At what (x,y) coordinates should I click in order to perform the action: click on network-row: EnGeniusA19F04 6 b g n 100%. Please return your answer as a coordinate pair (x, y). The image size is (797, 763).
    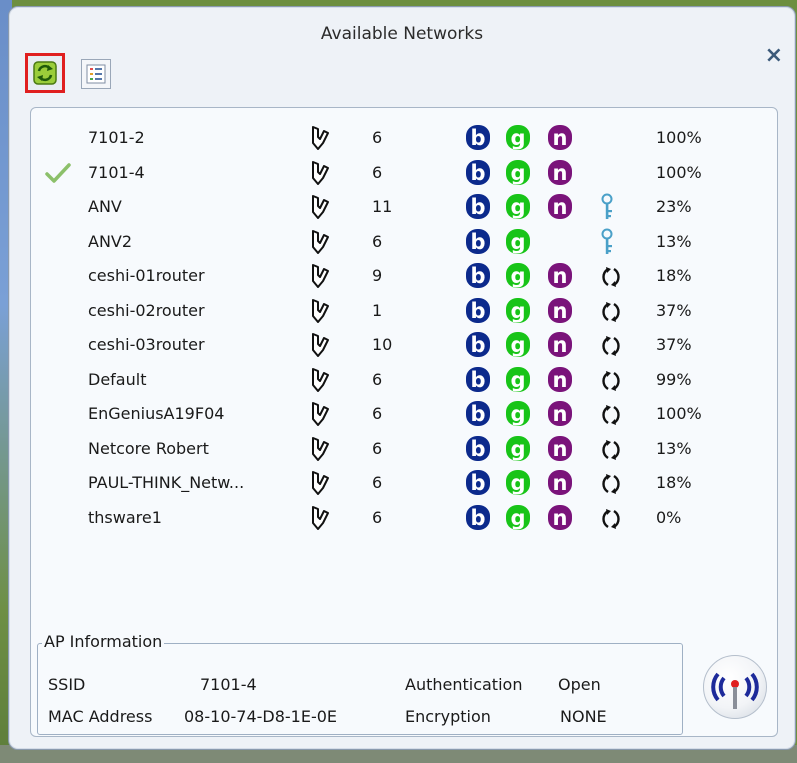
    Looking at the image, I should click on (404, 415).